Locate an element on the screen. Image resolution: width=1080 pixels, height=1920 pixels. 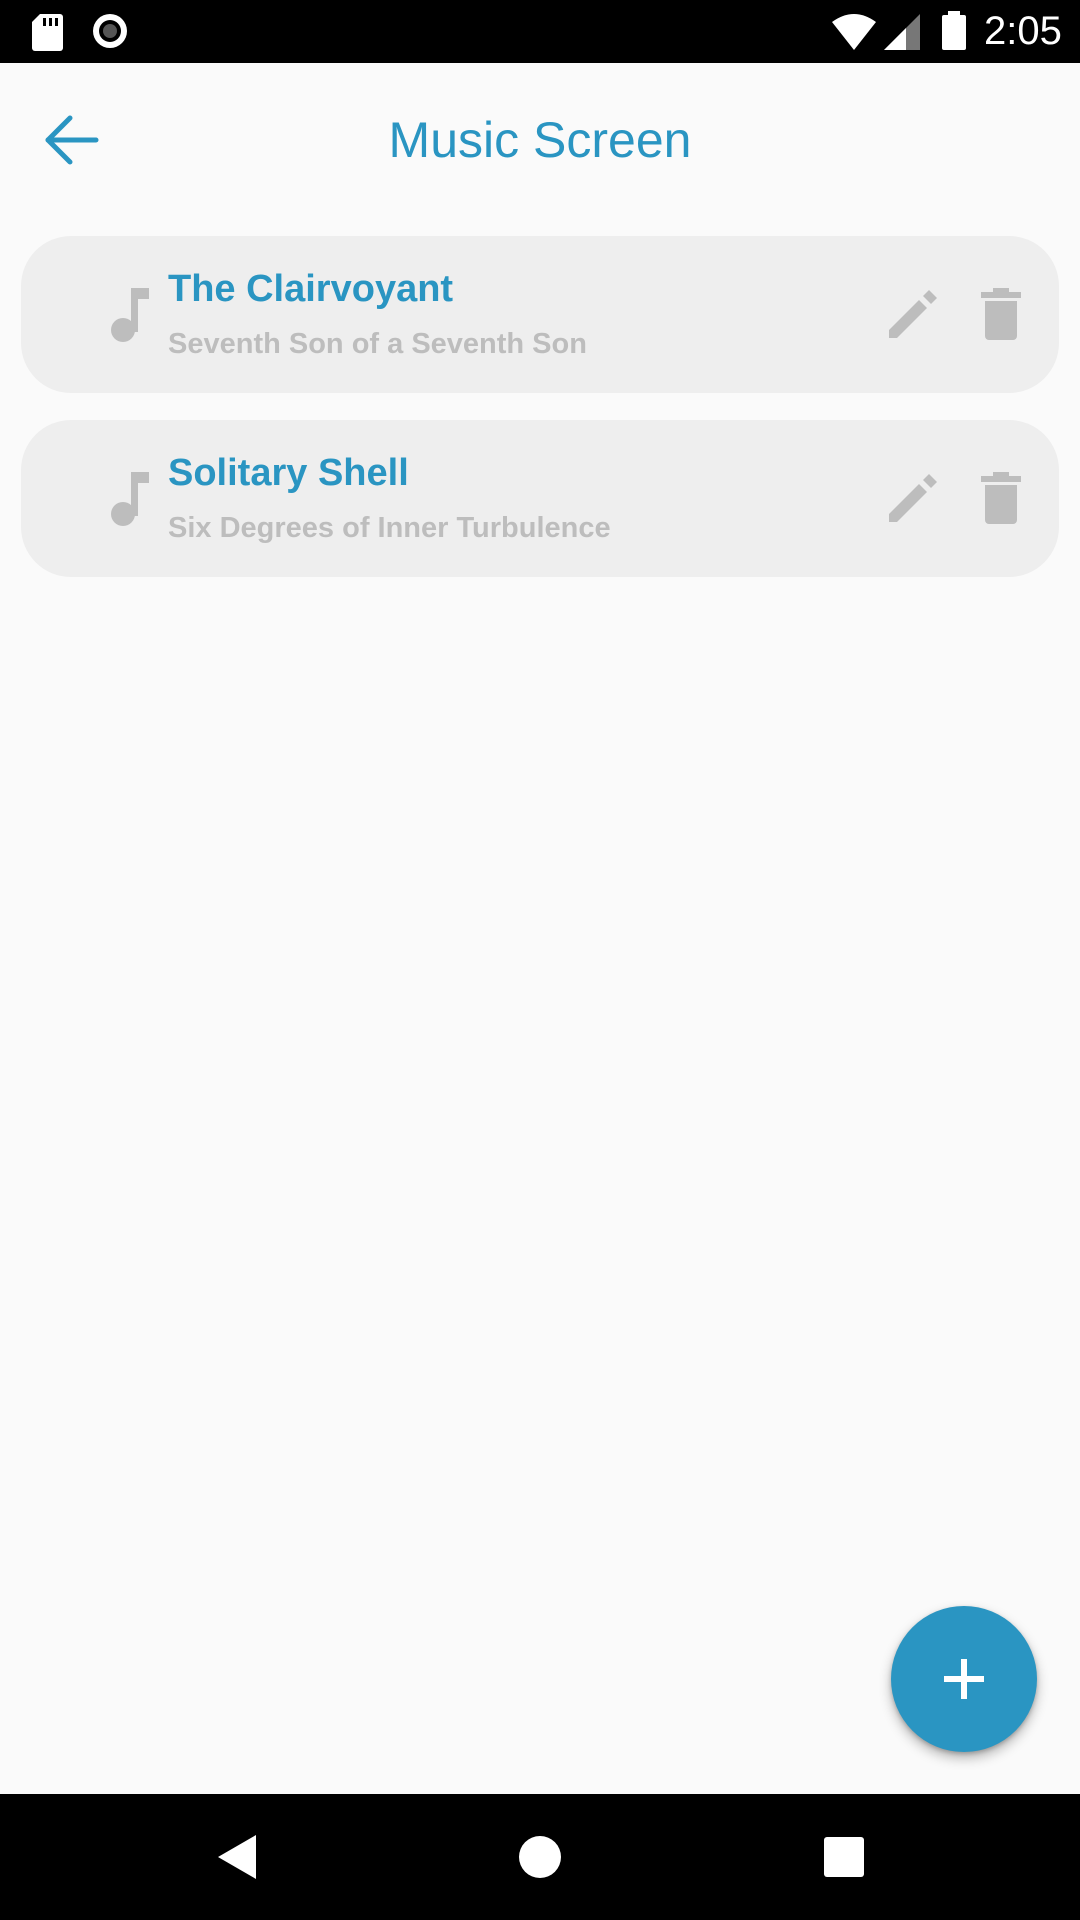
recents-square-icon is located at coordinates (844, 1857).